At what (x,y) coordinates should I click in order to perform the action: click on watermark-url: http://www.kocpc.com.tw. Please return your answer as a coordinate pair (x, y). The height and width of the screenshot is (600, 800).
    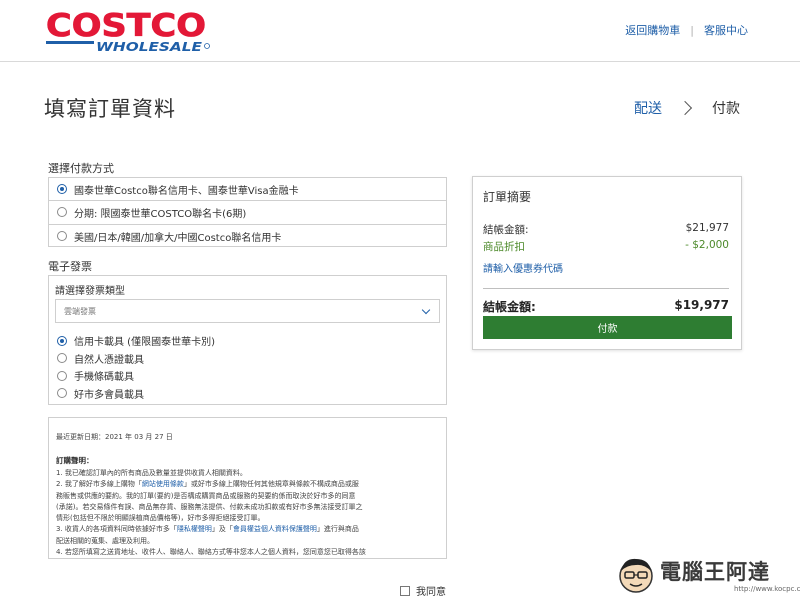
    Looking at the image, I should click on (767, 589).